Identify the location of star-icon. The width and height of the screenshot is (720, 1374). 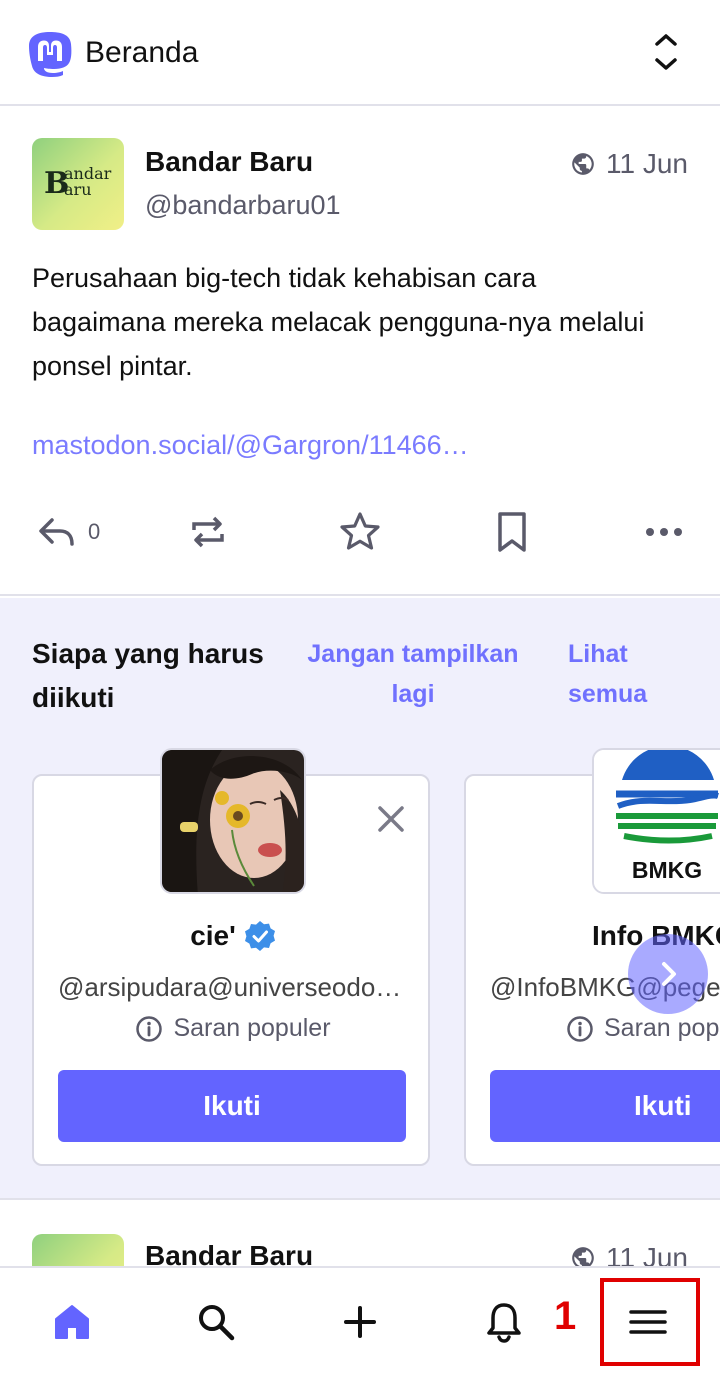
(360, 531).